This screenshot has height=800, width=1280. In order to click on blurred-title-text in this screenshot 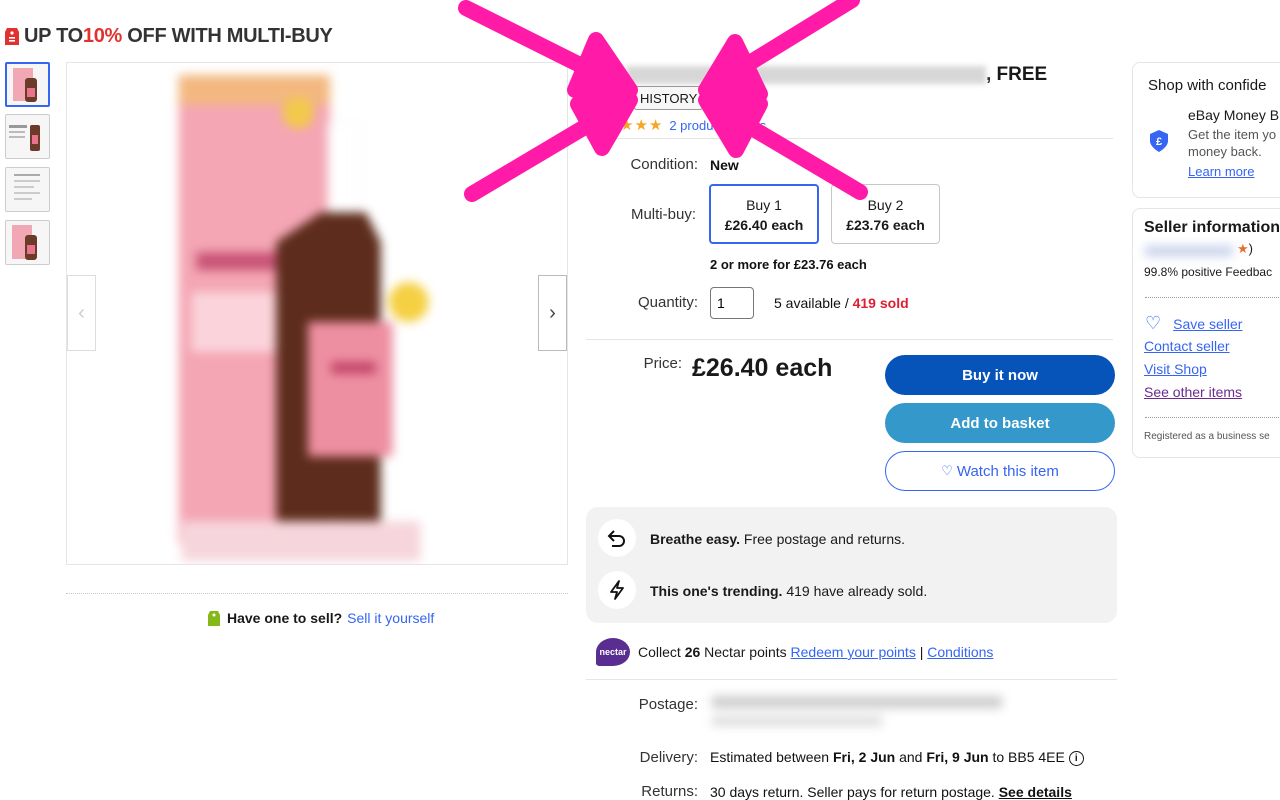, I will do `click(806, 74)`.